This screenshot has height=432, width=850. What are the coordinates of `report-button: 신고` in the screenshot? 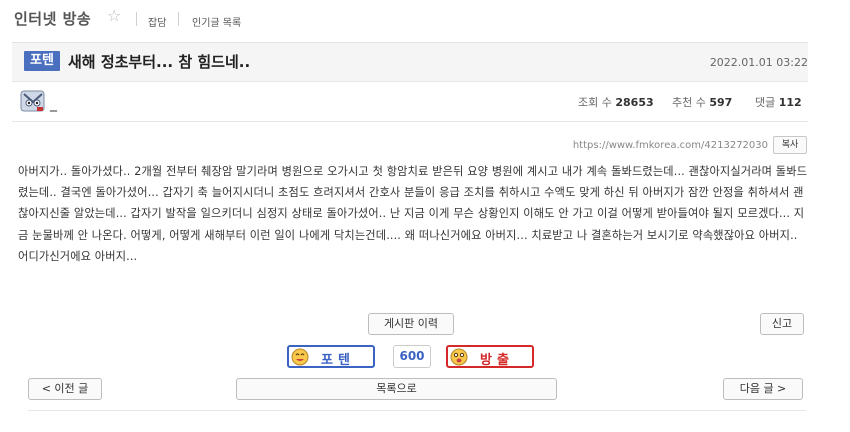 It's located at (782, 324).